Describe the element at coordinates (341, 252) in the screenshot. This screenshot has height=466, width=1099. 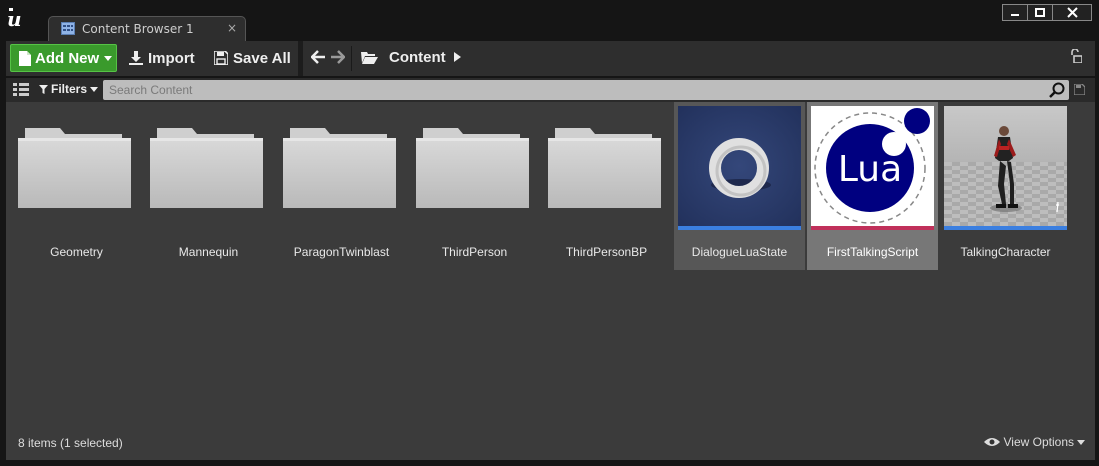
I see `asset-name: ParagonTwinblast` at that location.